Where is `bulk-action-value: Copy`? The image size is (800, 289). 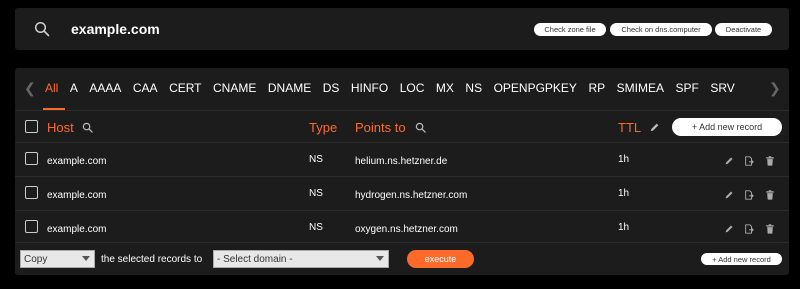
bulk-action-value: Copy is located at coordinates (36, 259).